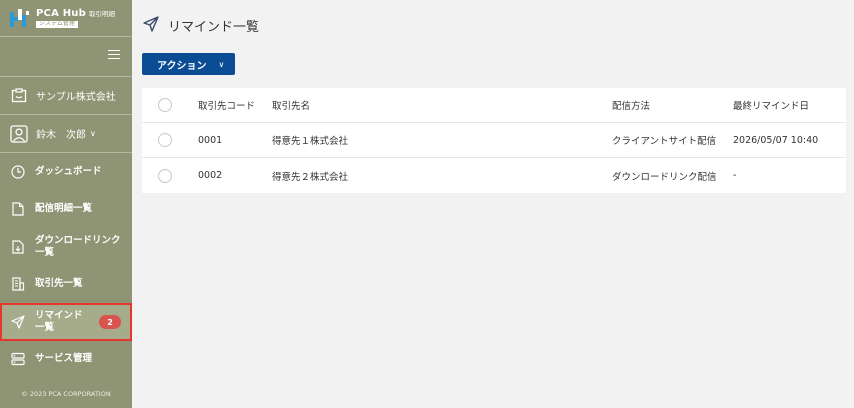 The width and height of the screenshot is (854, 408). Describe the element at coordinates (20, 18) in the screenshot. I see `logo-mark-icon` at that location.